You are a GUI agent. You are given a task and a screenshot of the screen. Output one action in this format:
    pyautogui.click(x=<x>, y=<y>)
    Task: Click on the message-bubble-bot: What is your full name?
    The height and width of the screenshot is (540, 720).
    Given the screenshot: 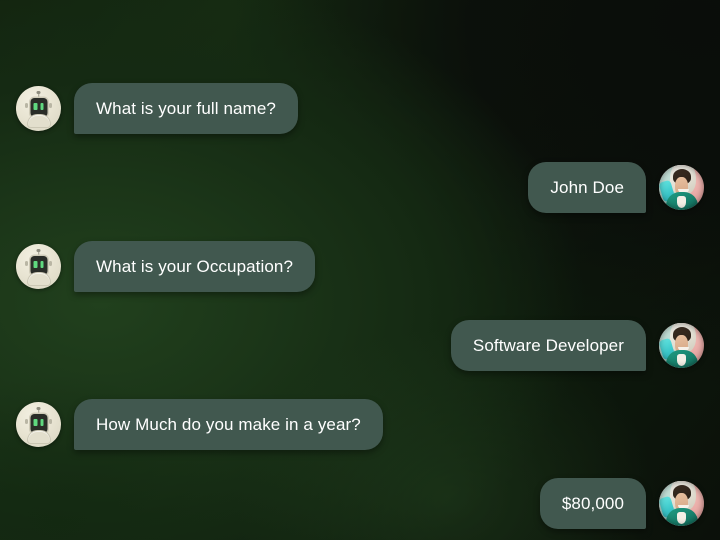 What is the action you would take?
    pyautogui.click(x=186, y=108)
    